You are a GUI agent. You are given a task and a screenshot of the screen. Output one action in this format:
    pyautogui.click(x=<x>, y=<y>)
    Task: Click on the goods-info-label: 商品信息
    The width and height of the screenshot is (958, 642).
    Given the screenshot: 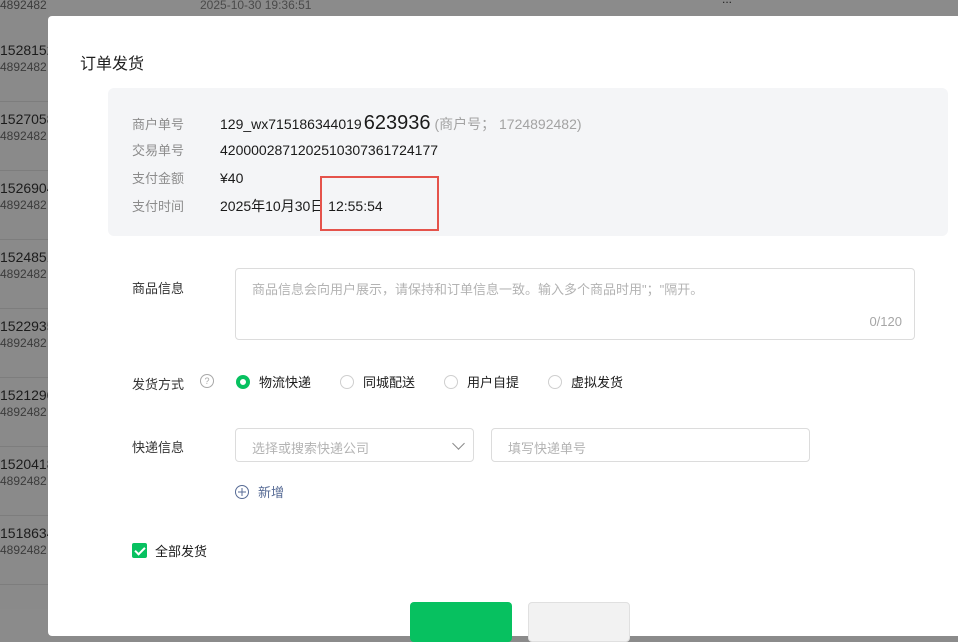 What is the action you would take?
    pyautogui.click(x=158, y=288)
    